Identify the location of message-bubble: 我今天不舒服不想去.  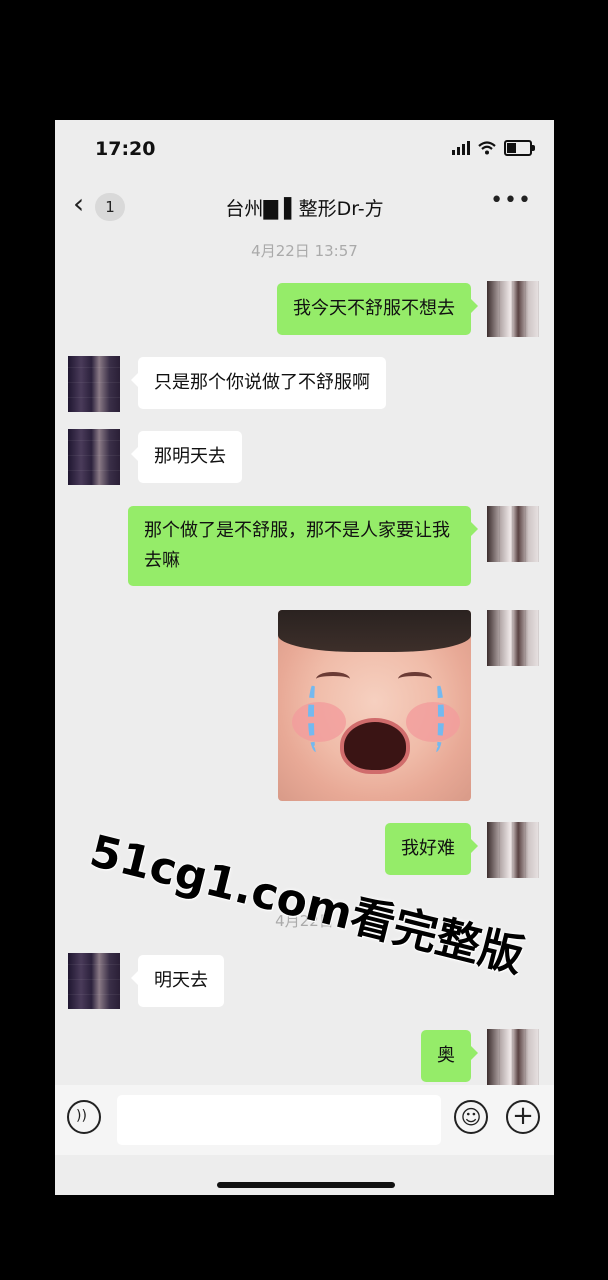
(377, 309).